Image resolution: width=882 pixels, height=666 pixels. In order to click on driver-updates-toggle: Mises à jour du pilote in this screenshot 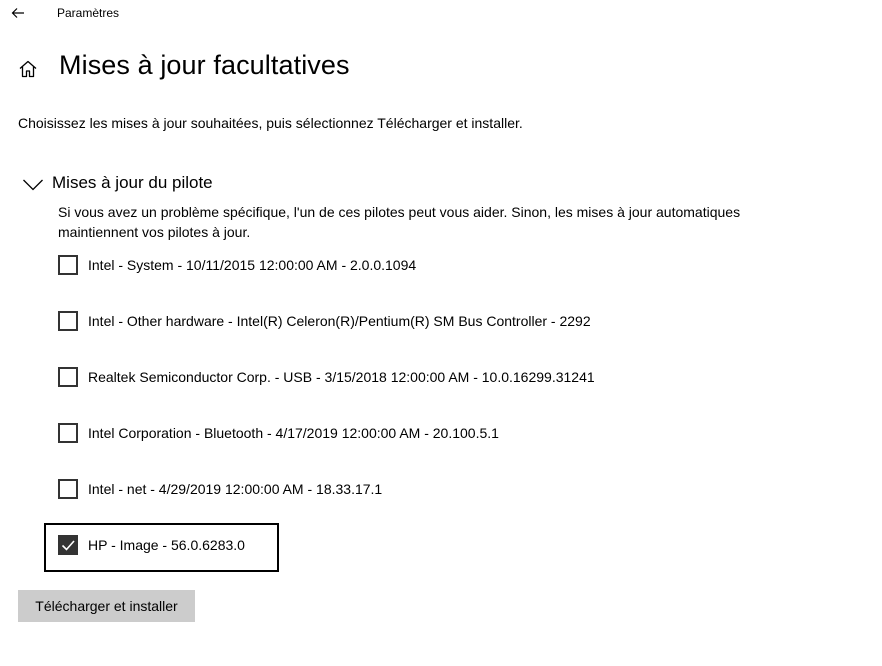, I will do `click(117, 183)`.